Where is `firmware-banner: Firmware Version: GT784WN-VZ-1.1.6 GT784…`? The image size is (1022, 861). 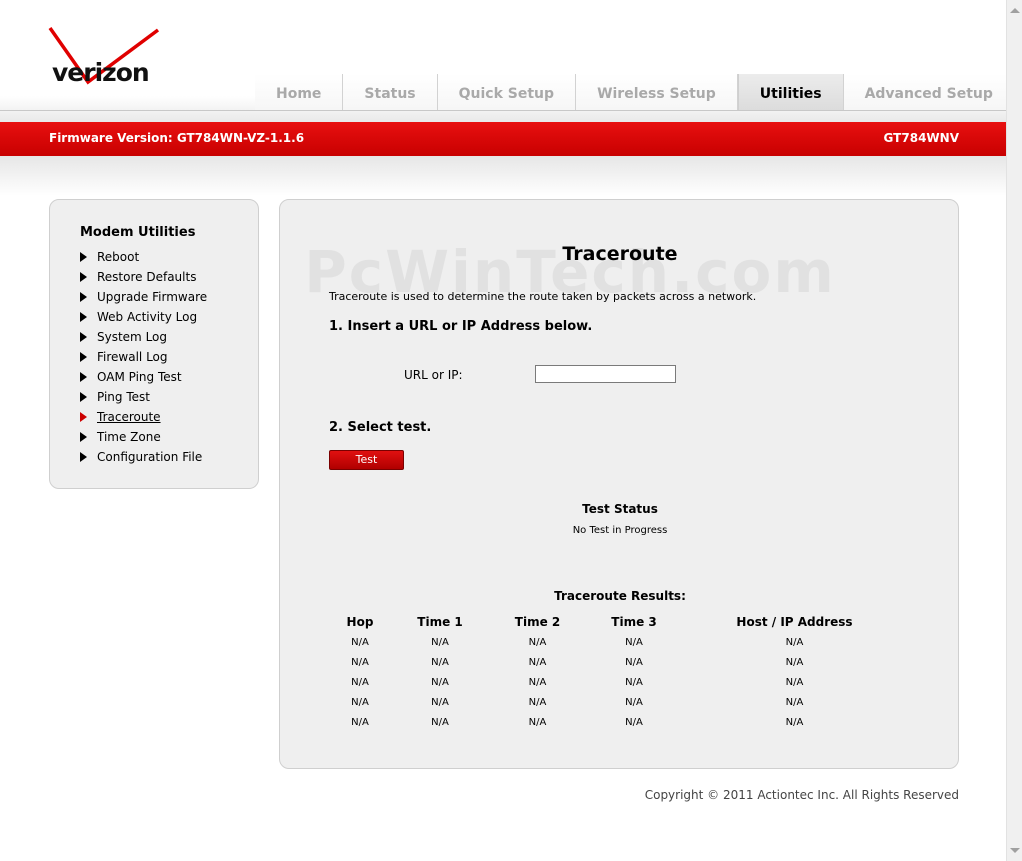
firmware-banner: Firmware Version: GT784WN-VZ-1.1.6 GT784… is located at coordinates (503, 139).